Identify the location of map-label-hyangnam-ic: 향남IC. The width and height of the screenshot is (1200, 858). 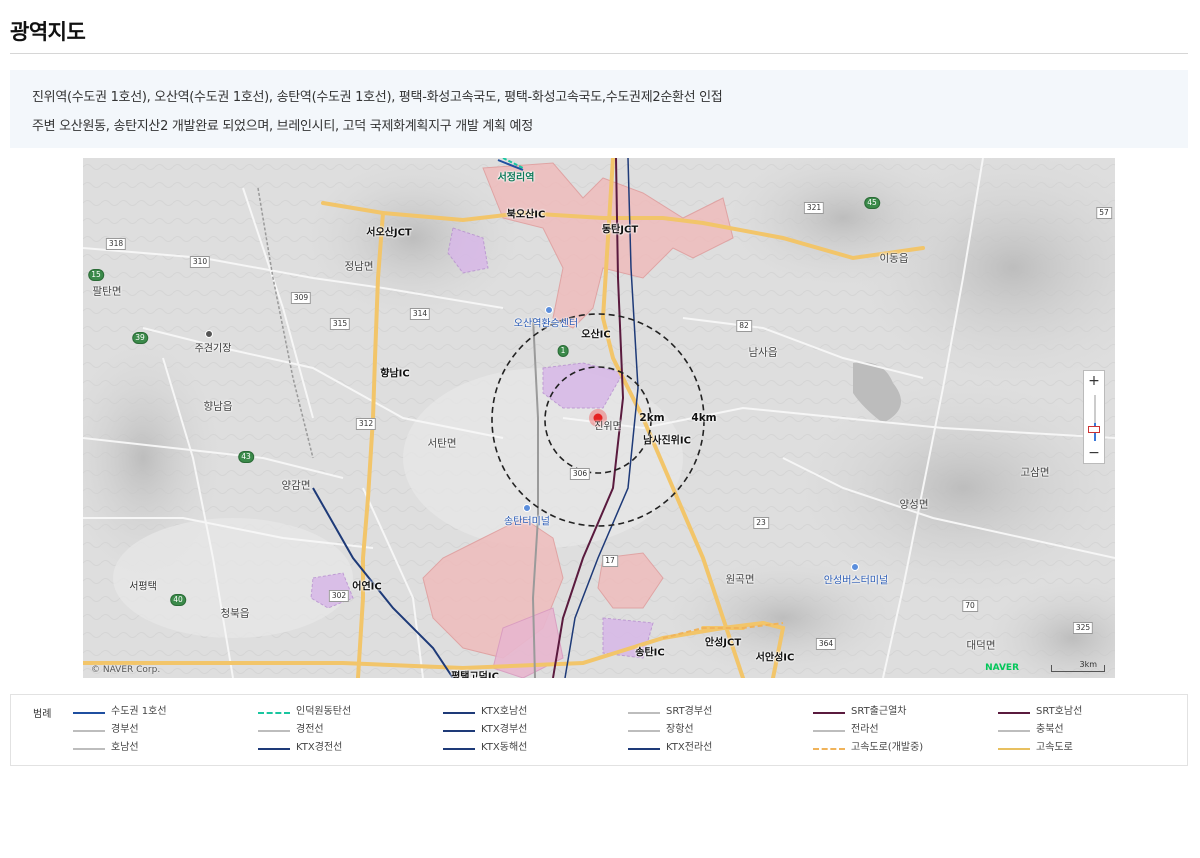
(395, 374).